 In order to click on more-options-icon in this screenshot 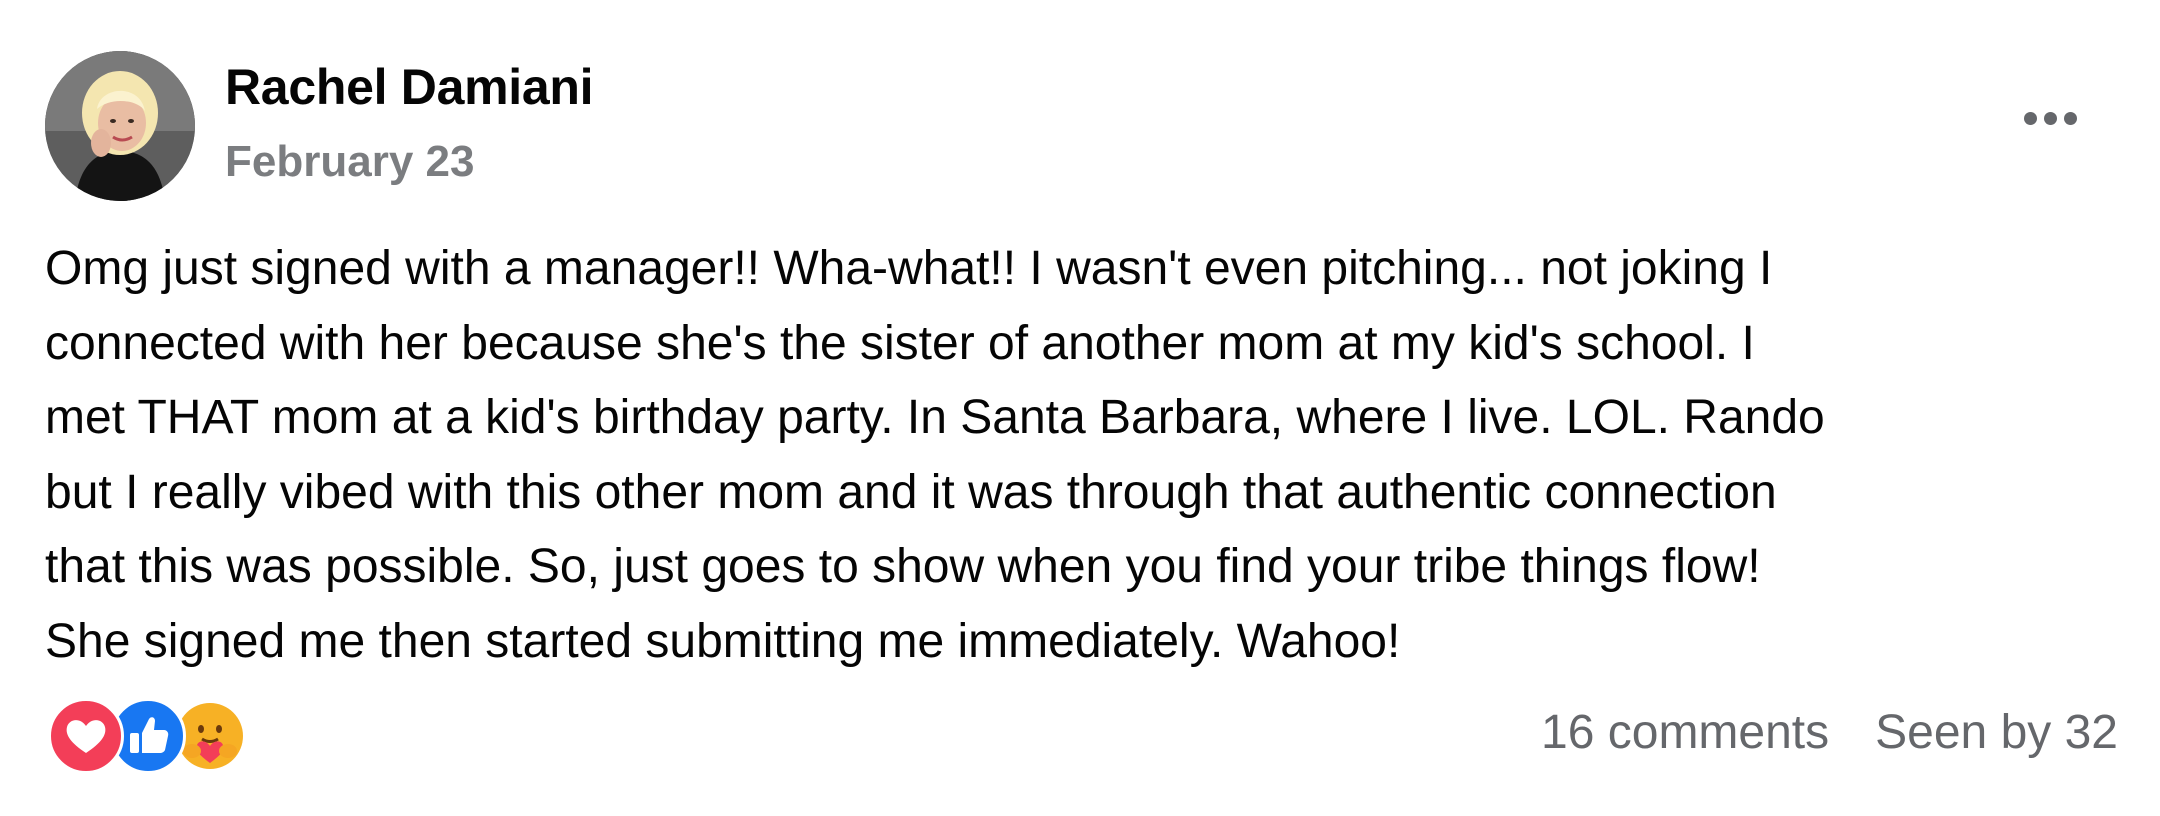, I will do `click(2050, 118)`.